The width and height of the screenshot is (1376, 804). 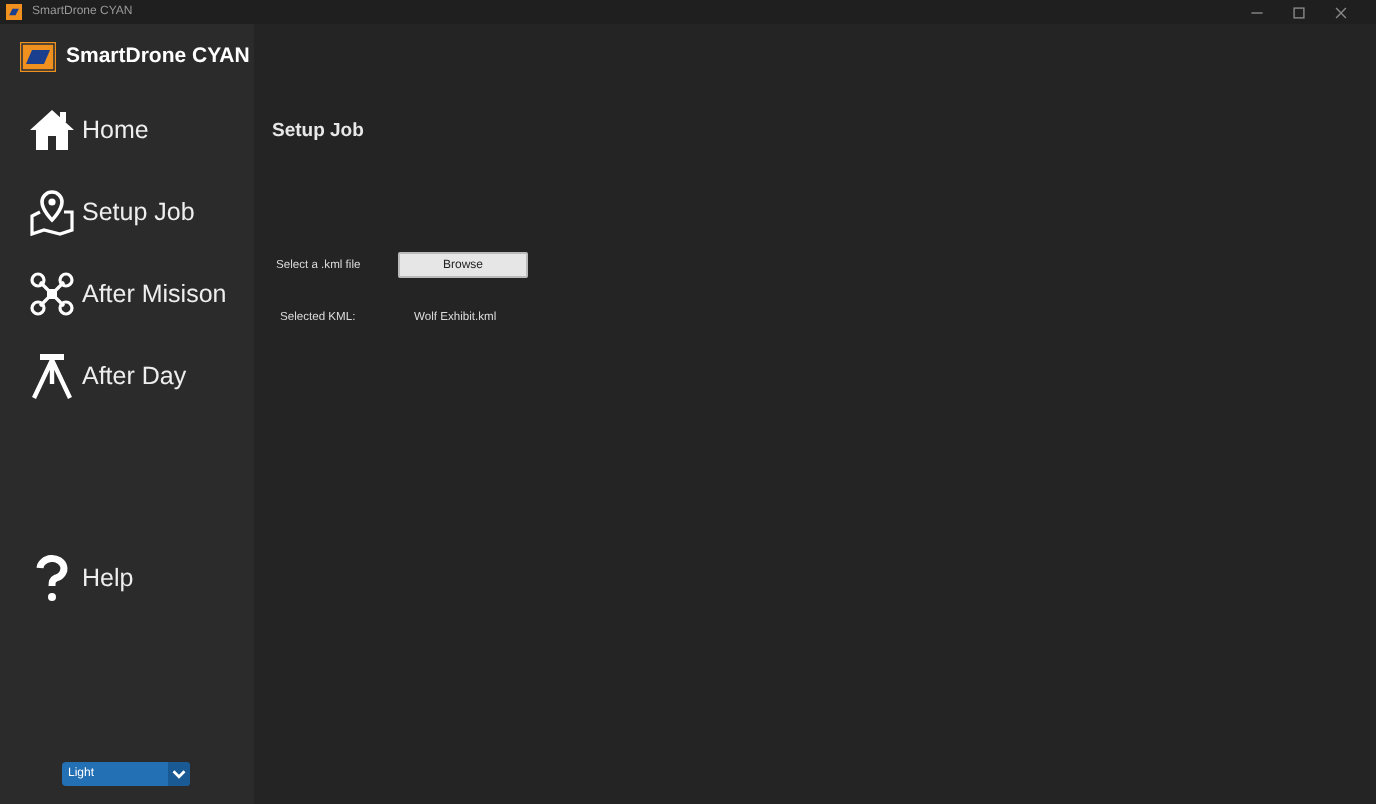 What do you see at coordinates (52, 129) in the screenshot?
I see `house-icon` at bounding box center [52, 129].